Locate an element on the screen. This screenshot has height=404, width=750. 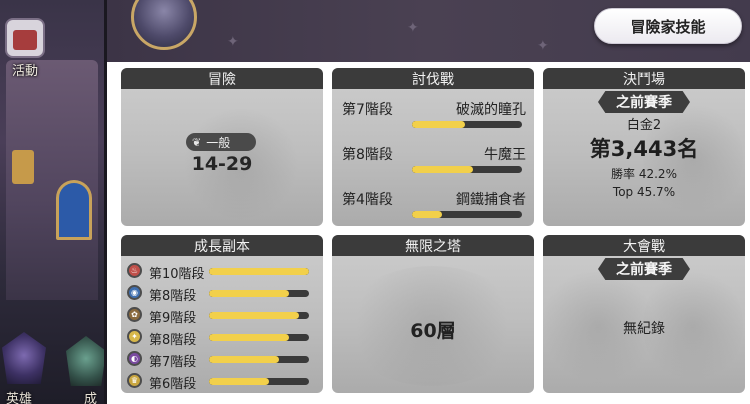
growth-stage-label: 第9階段 is located at coordinates (173, 318).